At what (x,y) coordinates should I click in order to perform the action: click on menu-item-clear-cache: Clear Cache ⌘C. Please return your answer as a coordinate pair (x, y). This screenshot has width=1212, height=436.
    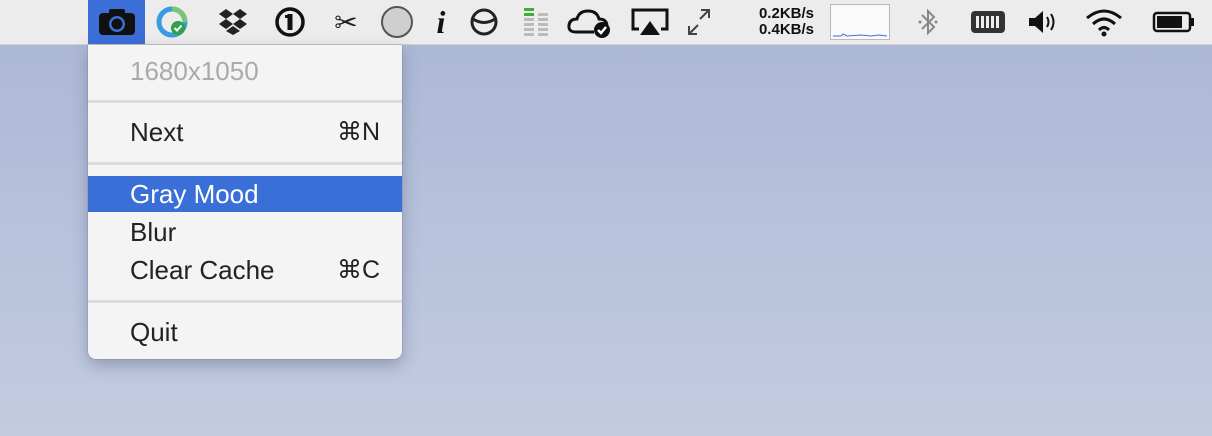
    Looking at the image, I should click on (245, 270).